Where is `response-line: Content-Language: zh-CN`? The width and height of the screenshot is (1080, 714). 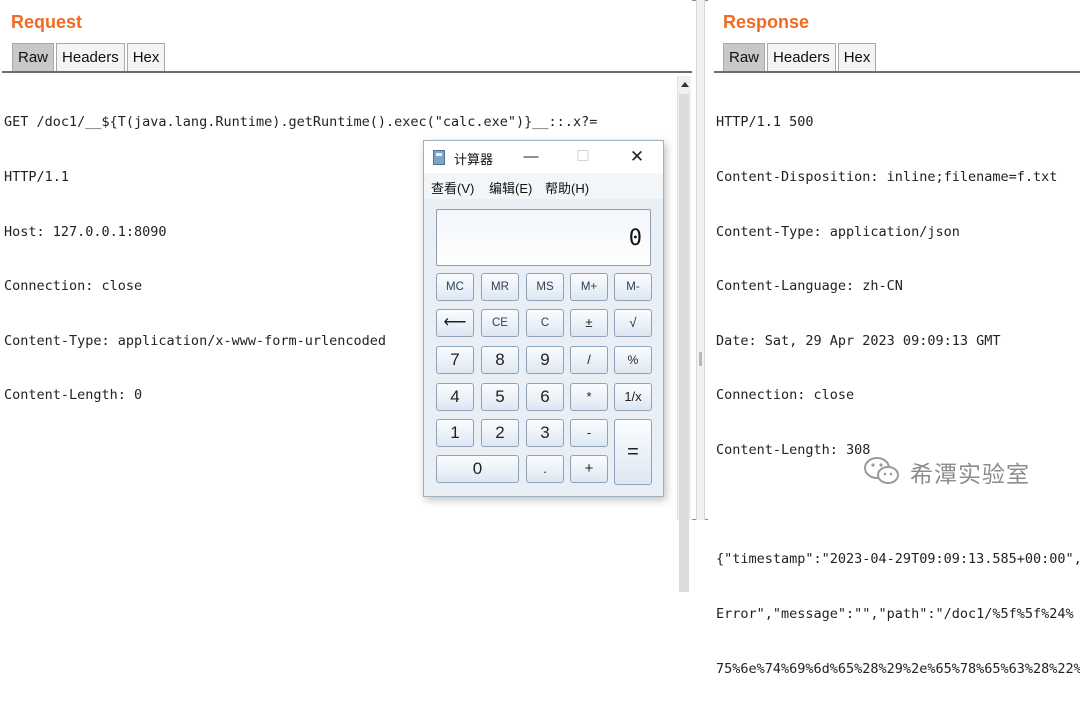 response-line: Content-Language: zh-CN is located at coordinates (809, 286).